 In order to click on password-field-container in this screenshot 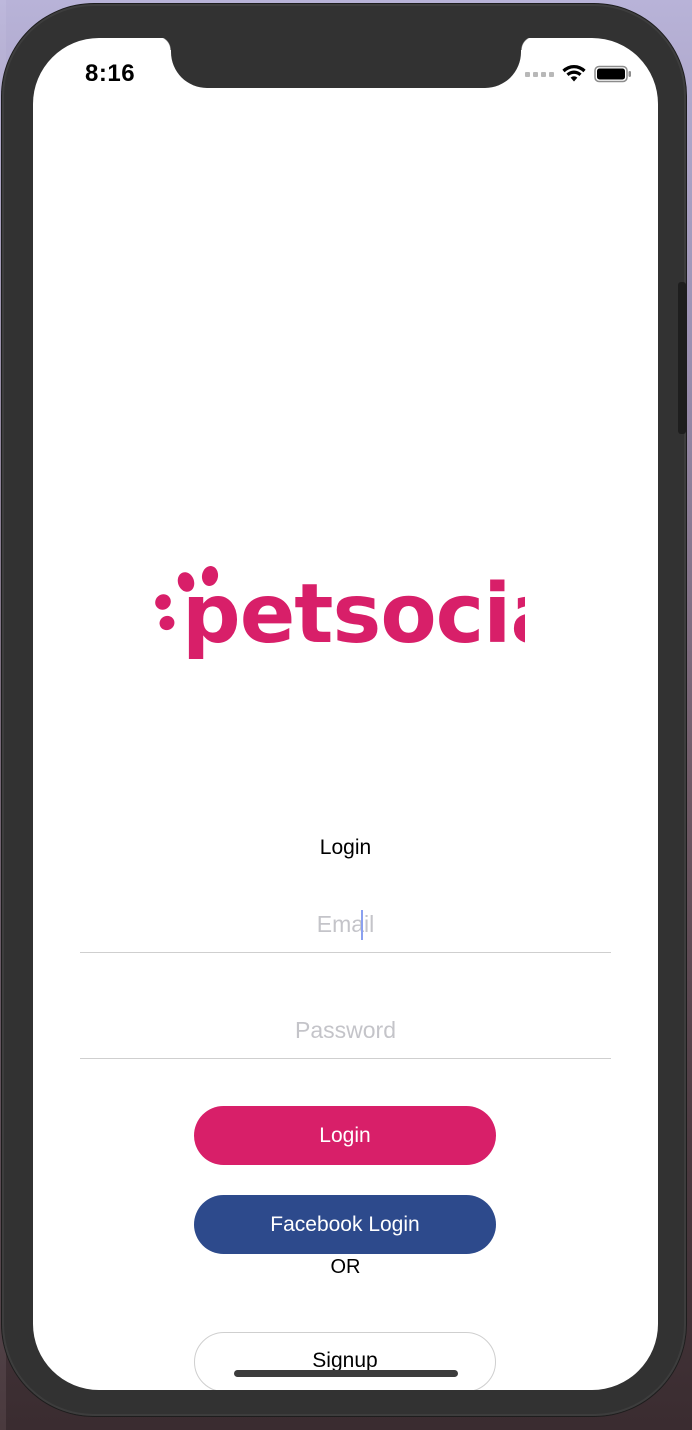, I will do `click(345, 1030)`.